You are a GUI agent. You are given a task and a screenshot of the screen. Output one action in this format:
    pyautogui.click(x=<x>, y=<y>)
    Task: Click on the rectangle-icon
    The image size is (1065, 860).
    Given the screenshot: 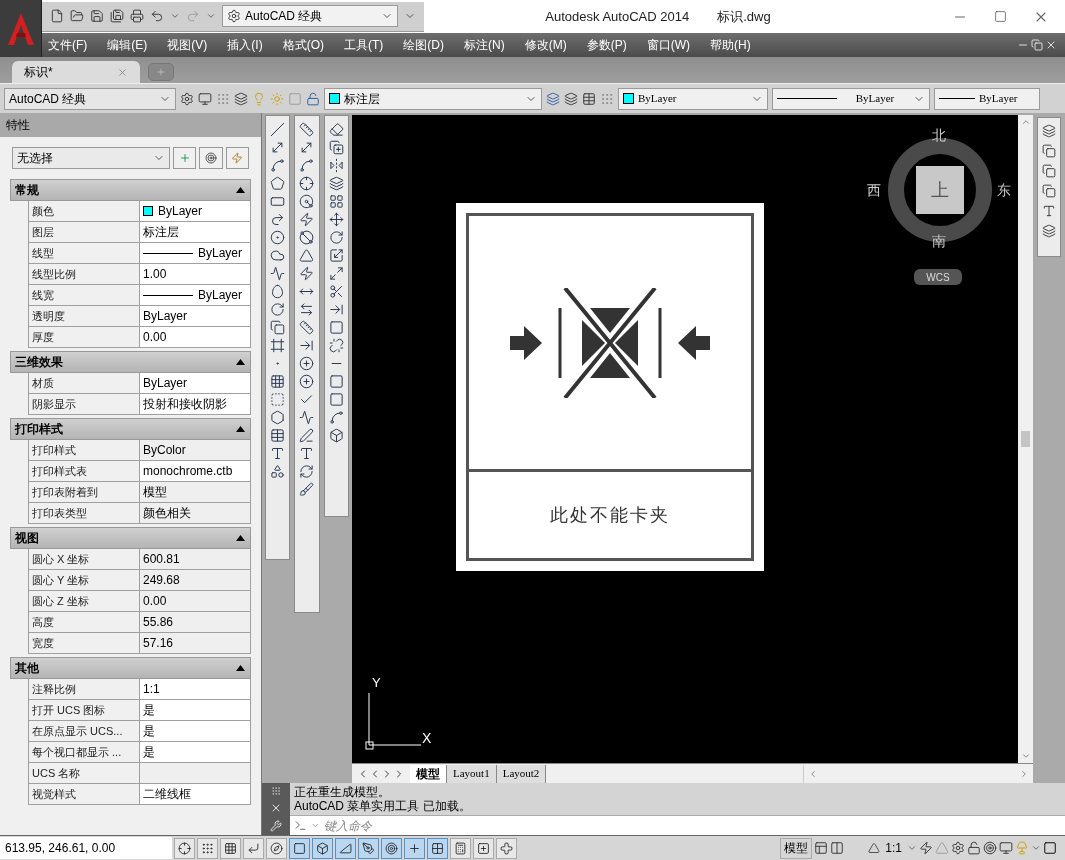 What is the action you would take?
    pyautogui.click(x=278, y=201)
    